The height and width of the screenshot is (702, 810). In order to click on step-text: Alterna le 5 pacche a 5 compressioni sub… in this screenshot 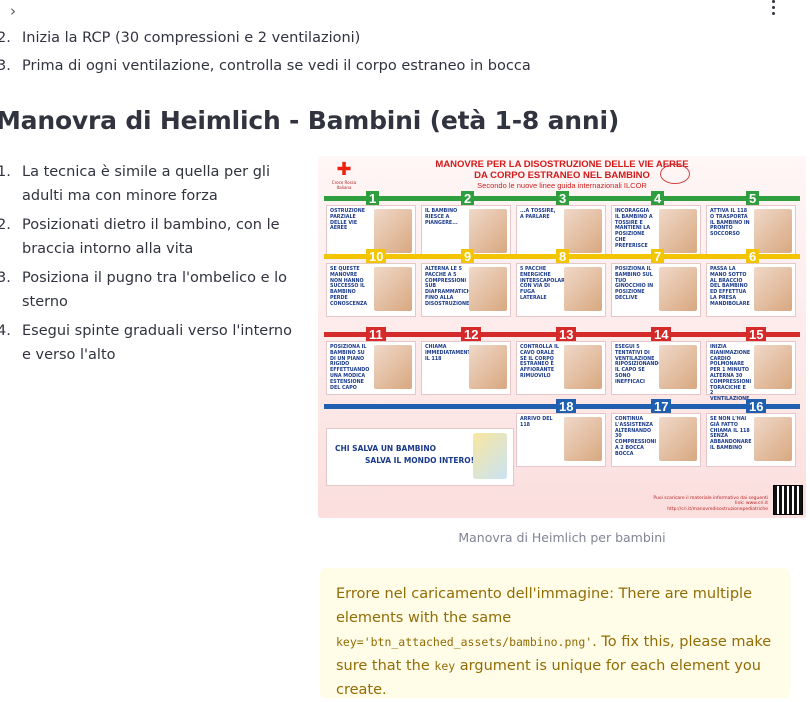, I will do `click(449, 287)`.